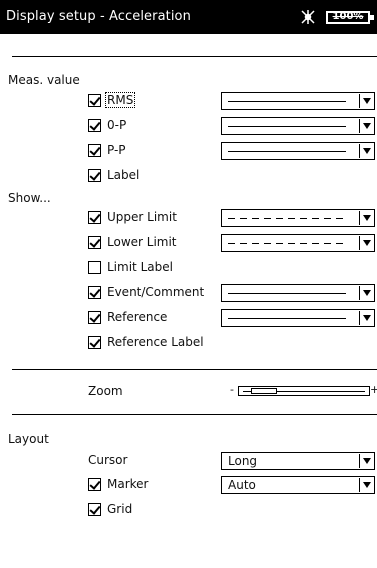 This screenshot has height=568, width=377. What do you see at coordinates (94, 100) in the screenshot?
I see `rms-checkbox` at bounding box center [94, 100].